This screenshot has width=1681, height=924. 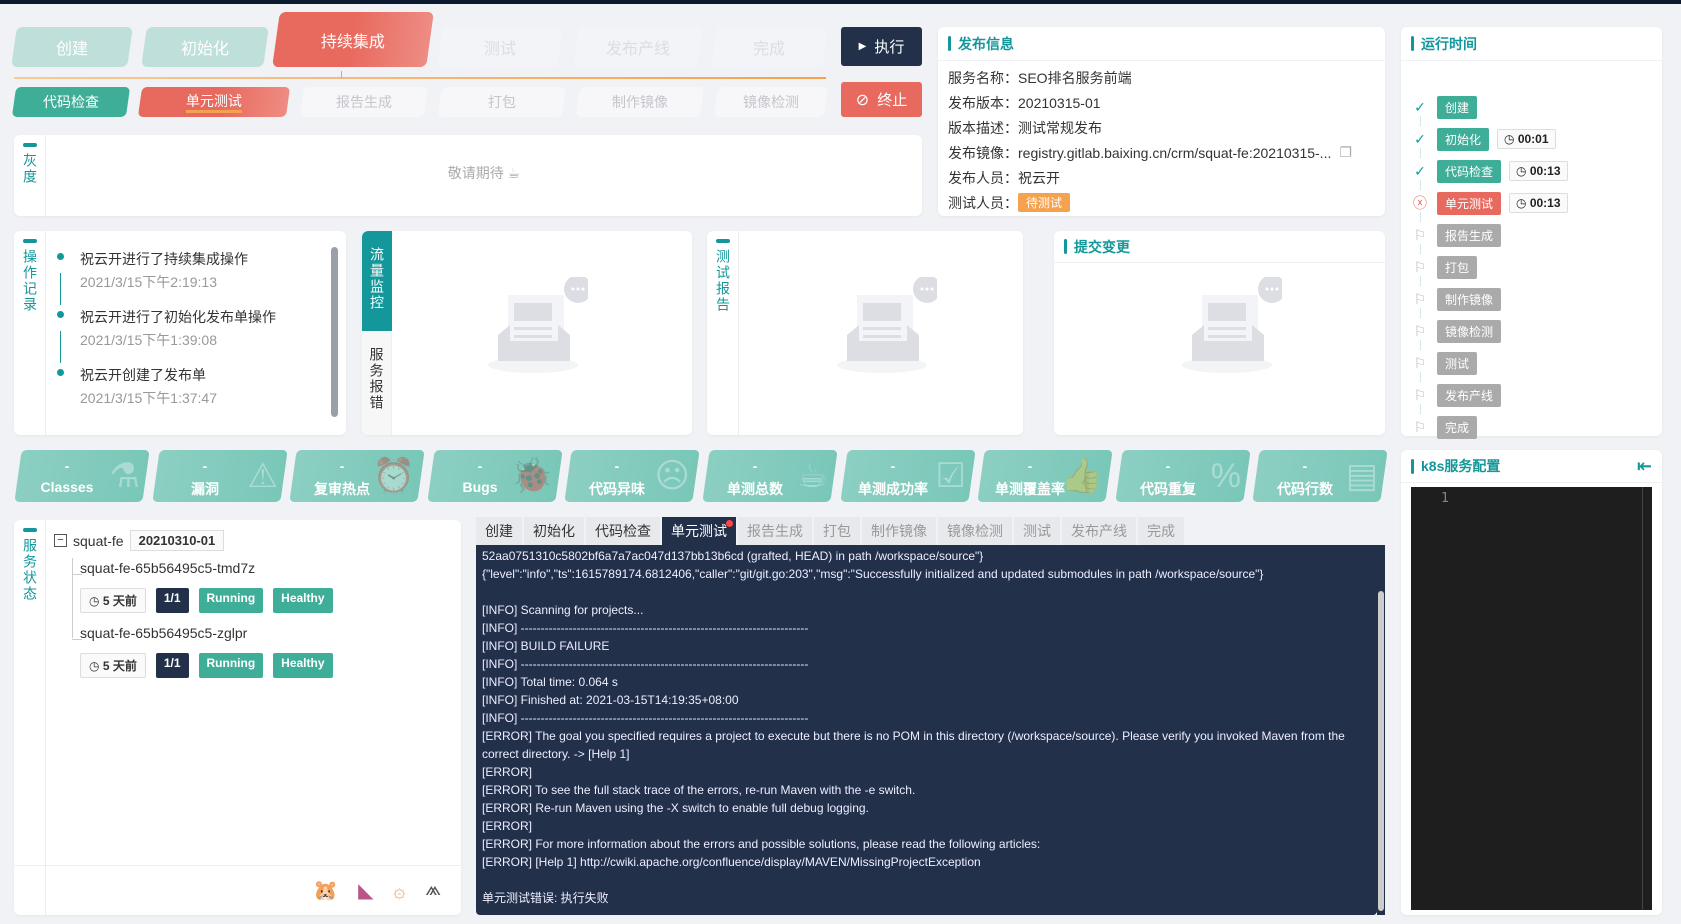 What do you see at coordinates (723, 281) in the screenshot?
I see `test-report-title: 测试报告` at bounding box center [723, 281].